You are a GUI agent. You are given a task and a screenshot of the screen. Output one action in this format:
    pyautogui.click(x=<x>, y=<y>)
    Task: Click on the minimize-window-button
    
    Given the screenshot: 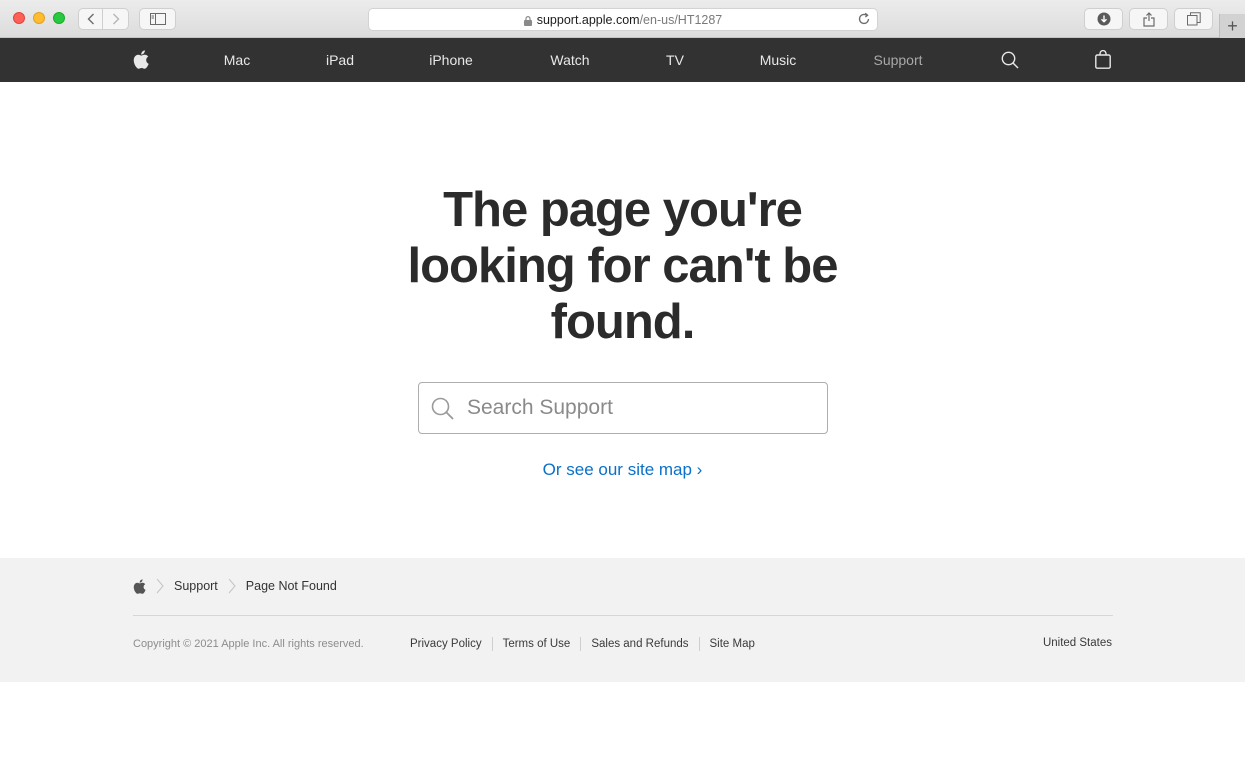 What is the action you would take?
    pyautogui.click(x=39, y=18)
    